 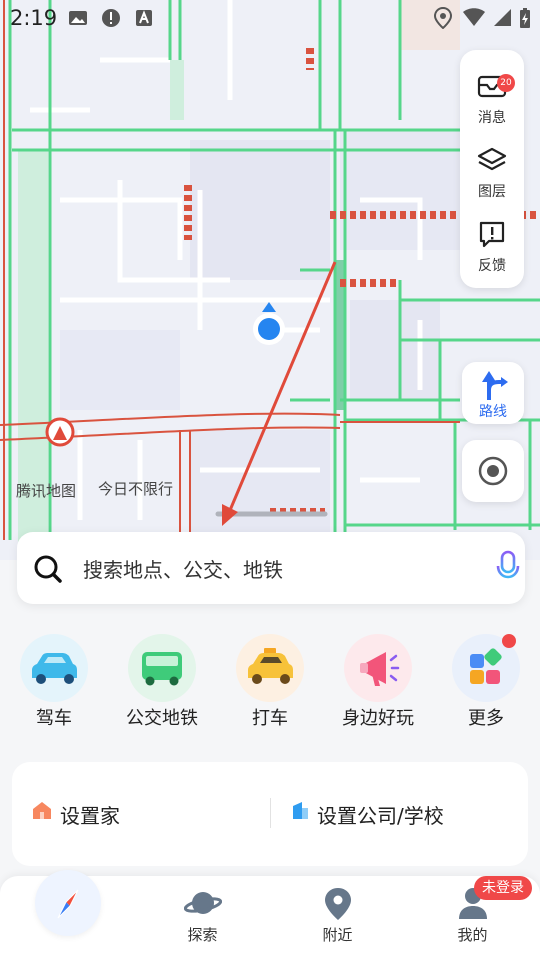 What do you see at coordinates (492, 266) in the screenshot?
I see `feedback-label: 反馈` at bounding box center [492, 266].